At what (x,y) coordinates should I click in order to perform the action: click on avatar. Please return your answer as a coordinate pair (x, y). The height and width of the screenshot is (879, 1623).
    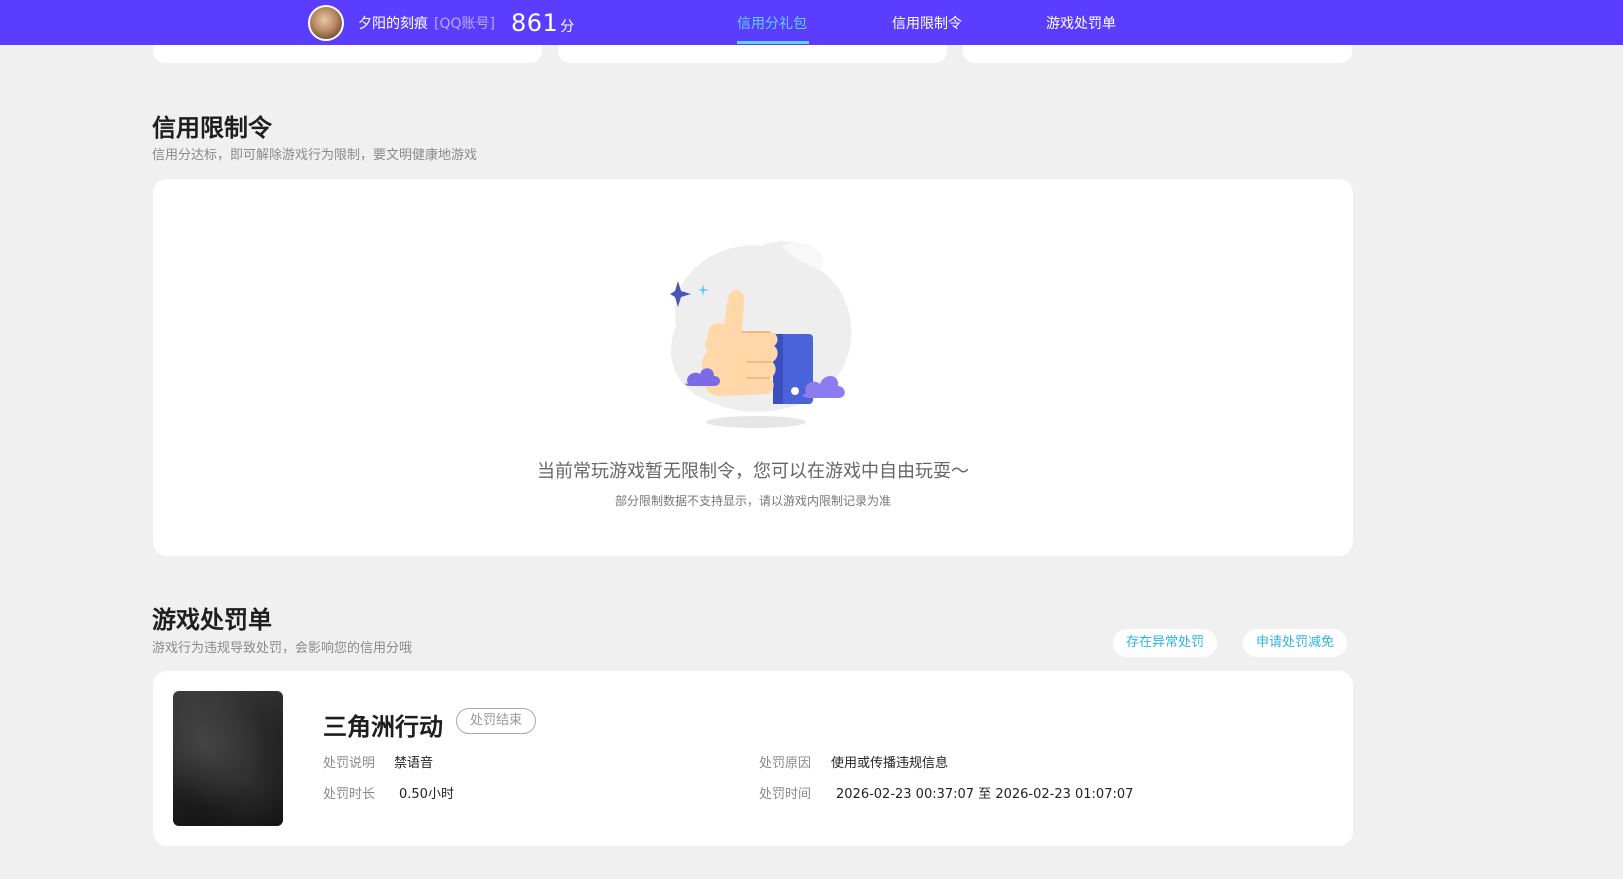
    Looking at the image, I should click on (326, 22).